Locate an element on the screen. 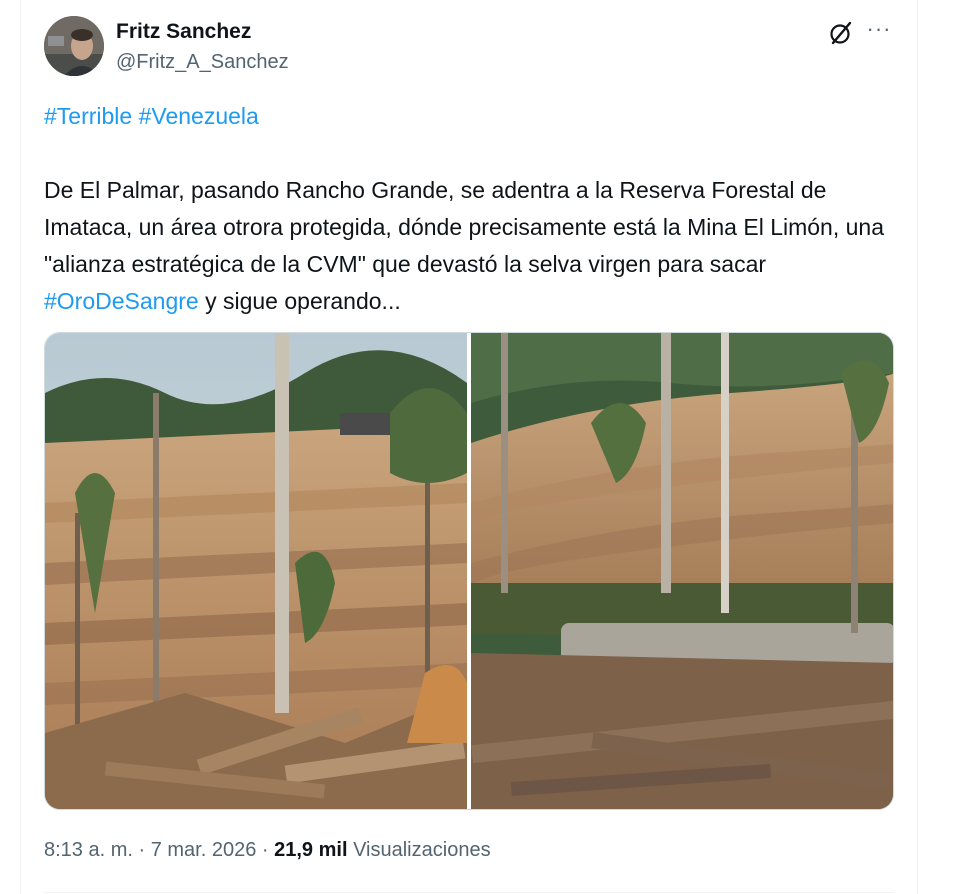 Image resolution: width=954 pixels, height=894 pixels. avatar-image is located at coordinates (74, 46).